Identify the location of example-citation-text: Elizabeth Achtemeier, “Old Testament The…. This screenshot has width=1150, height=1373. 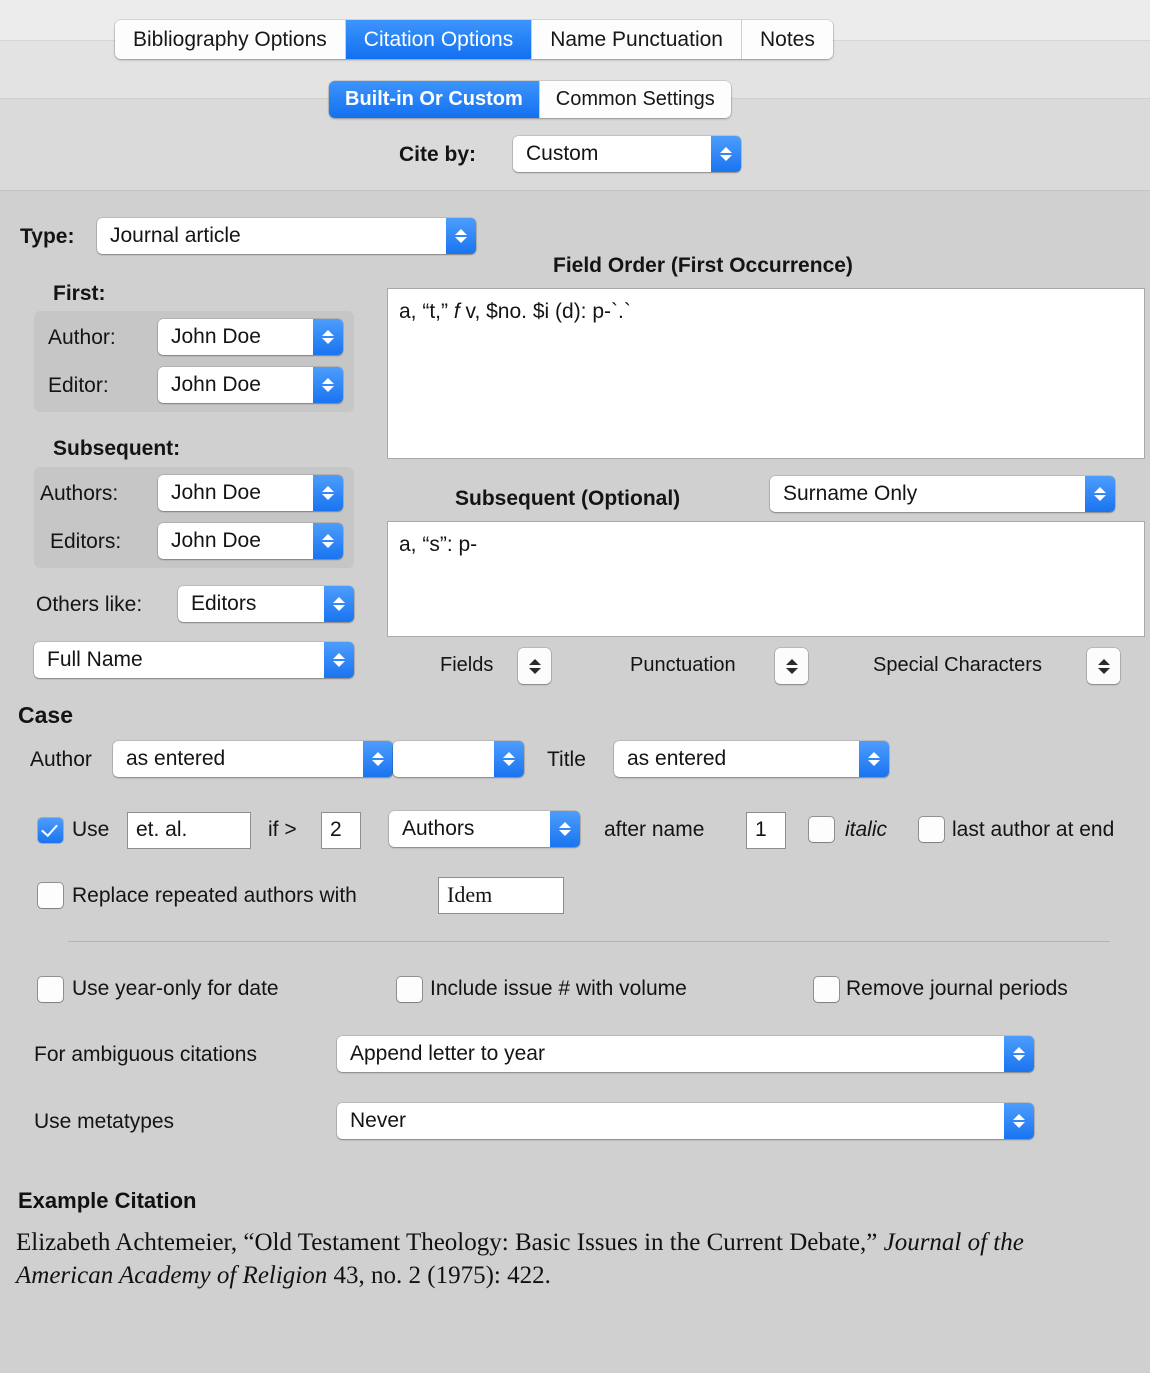
(571, 1259).